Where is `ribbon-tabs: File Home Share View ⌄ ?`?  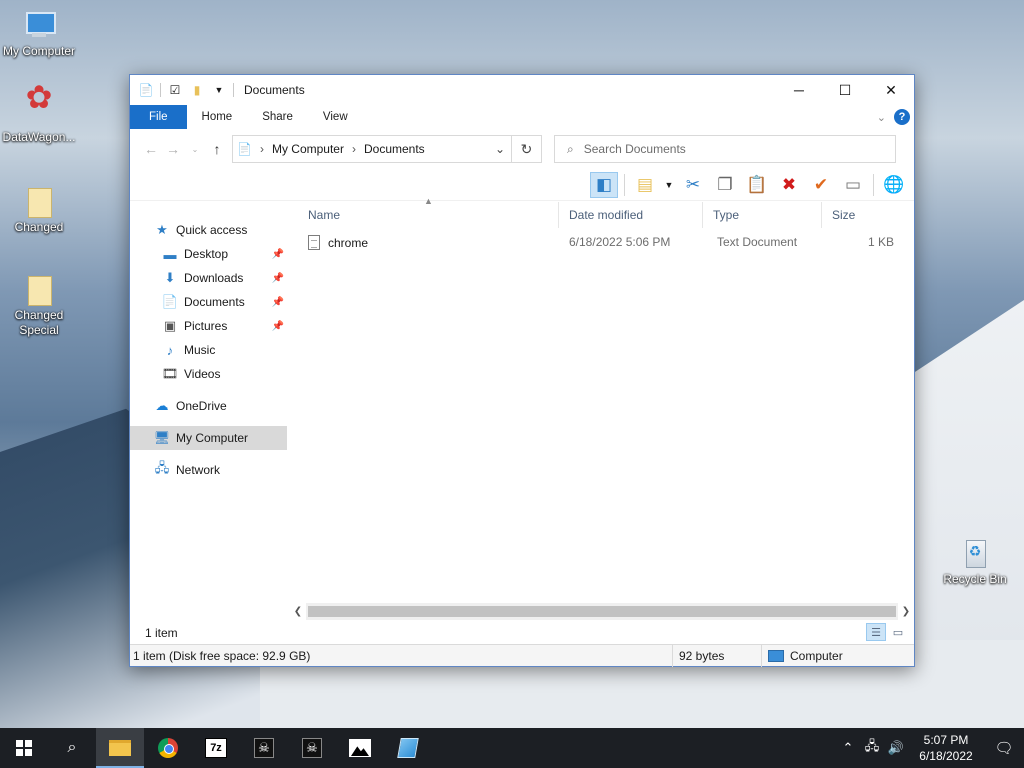 ribbon-tabs: File Home Share View ⌄ ? is located at coordinates (522, 117).